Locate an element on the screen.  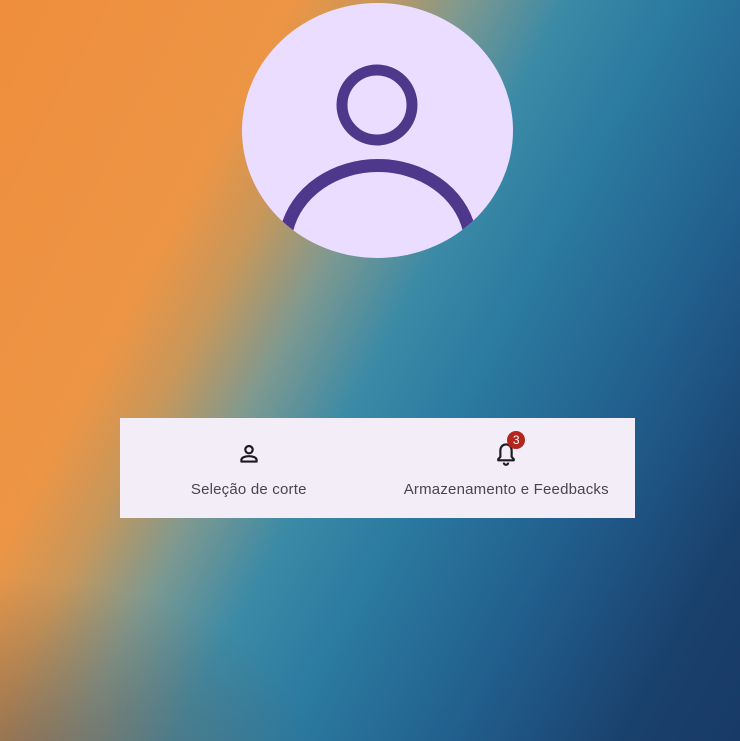
nav-item-selecao-de-corte: Seleção de corte is located at coordinates (249, 468).